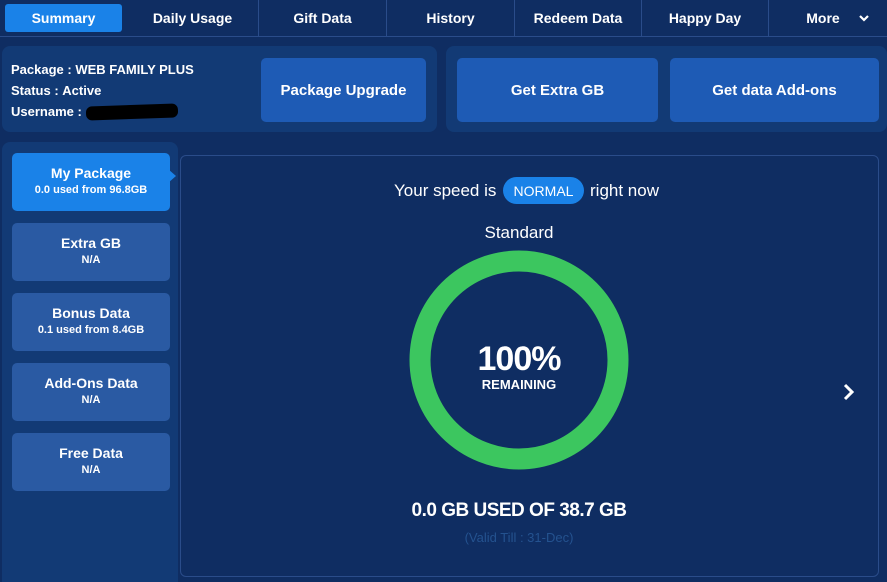 The height and width of the screenshot is (582, 887). Describe the element at coordinates (705, 18) in the screenshot. I see `tab-happy-day: Happy Day` at that location.